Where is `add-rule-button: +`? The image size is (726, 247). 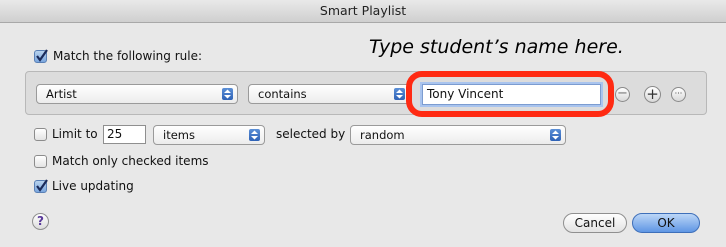 add-rule-button: + is located at coordinates (652, 94).